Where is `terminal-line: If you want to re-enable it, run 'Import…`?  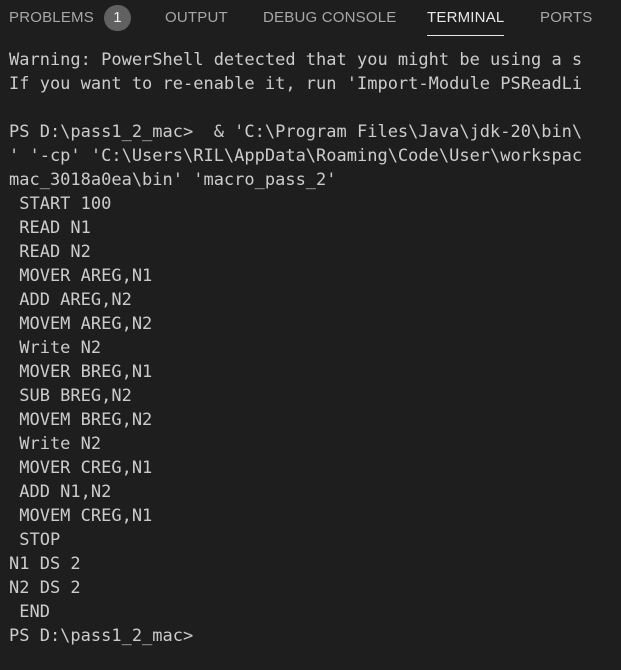
terminal-line: If you want to re-enable it, run 'Import… is located at coordinates (296, 84).